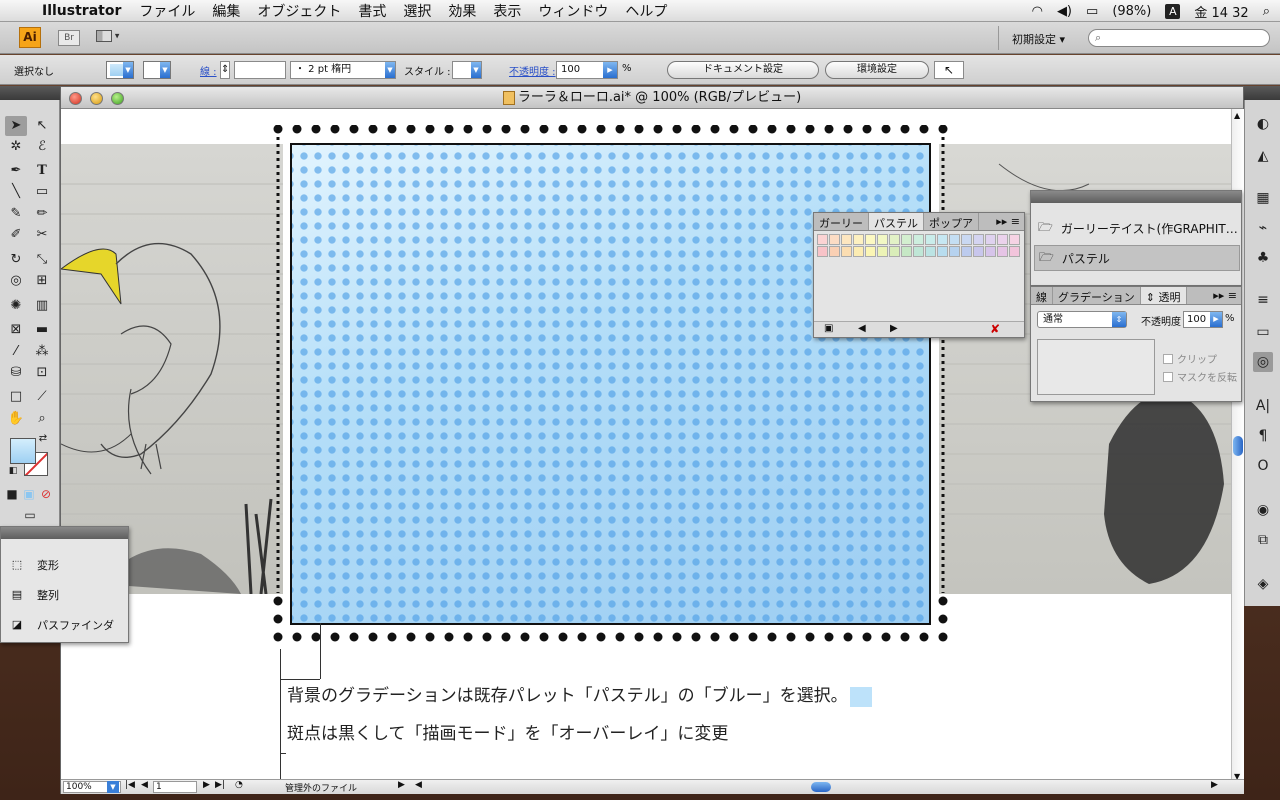 Image resolution: width=1280 pixels, height=800 pixels. What do you see at coordinates (1221, 11) in the screenshot?
I see `clock: 金 14 32` at bounding box center [1221, 11].